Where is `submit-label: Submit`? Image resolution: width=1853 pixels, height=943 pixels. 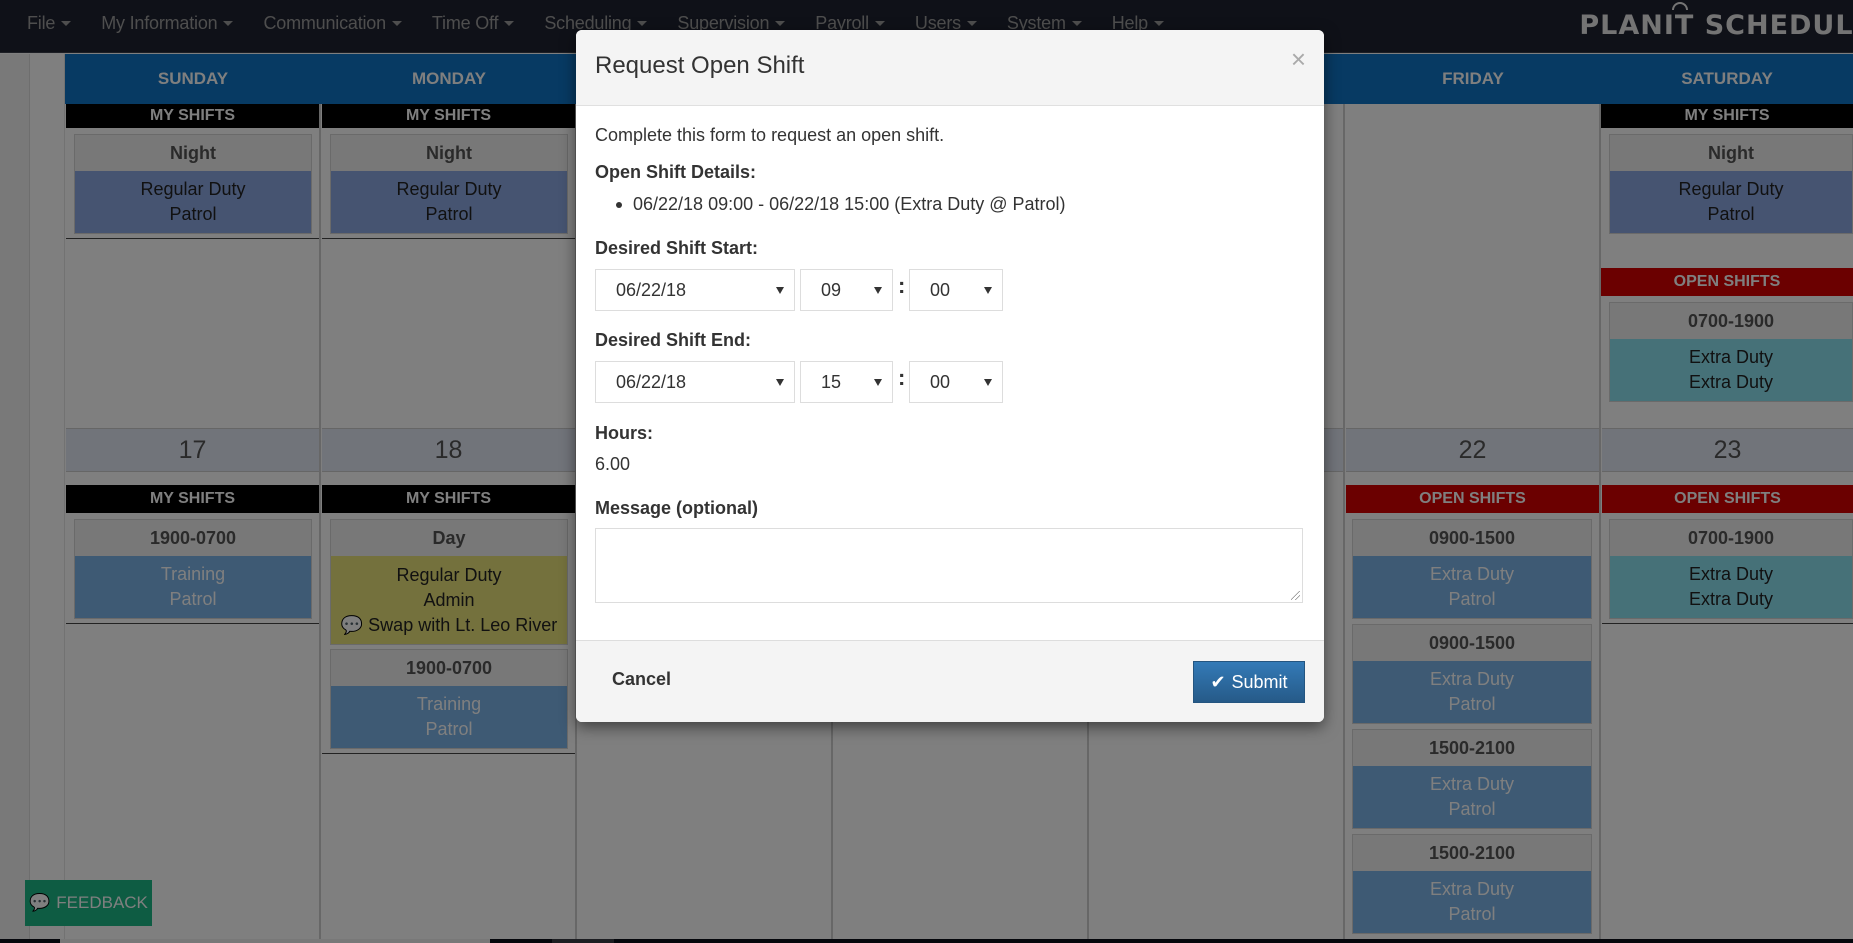
submit-label: Submit is located at coordinates (1259, 681).